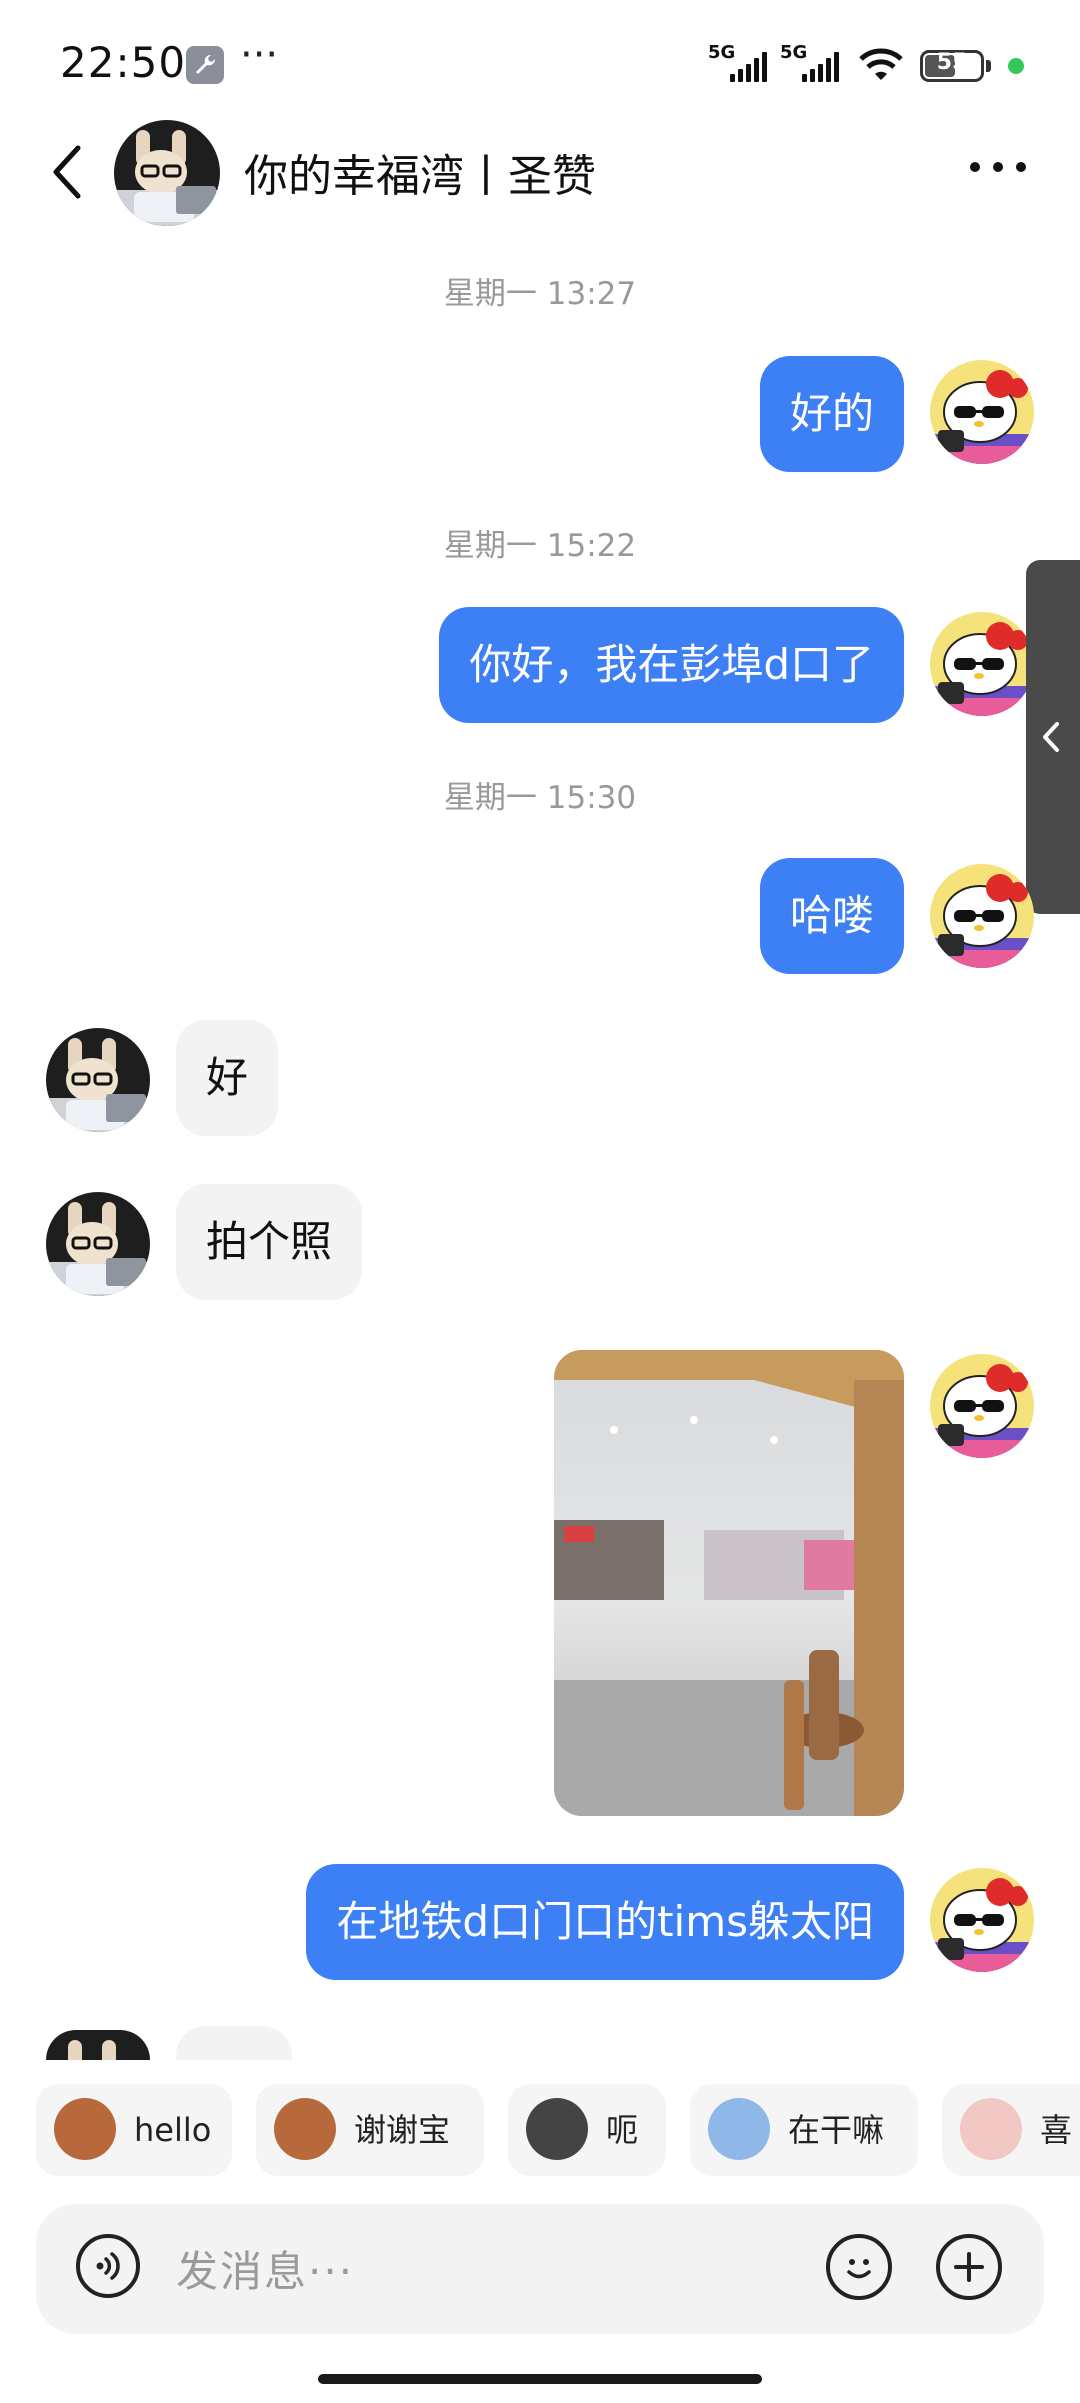 The height and width of the screenshot is (2403, 1080). What do you see at coordinates (831, 916) in the screenshot?
I see `outgoing-message: 哈喽` at bounding box center [831, 916].